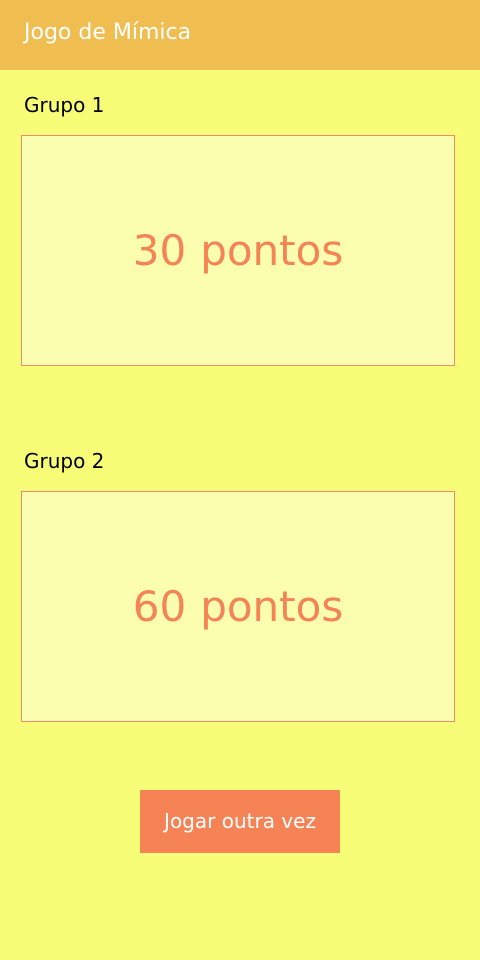 The height and width of the screenshot is (960, 480). What do you see at coordinates (159, 606) in the screenshot?
I see `group-2-score-value: 60` at bounding box center [159, 606].